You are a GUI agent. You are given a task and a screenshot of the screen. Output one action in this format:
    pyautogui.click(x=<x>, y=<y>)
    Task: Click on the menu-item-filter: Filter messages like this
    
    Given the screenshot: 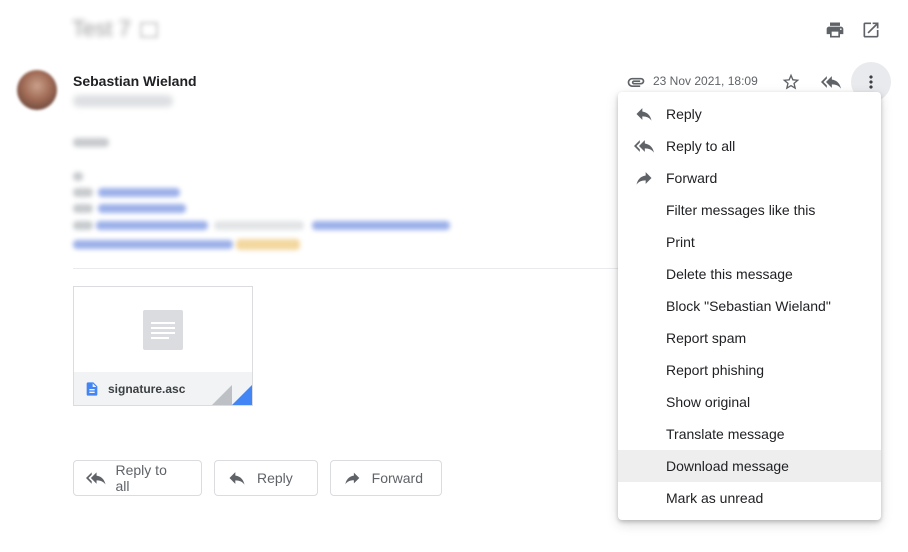 What is the action you would take?
    pyautogui.click(x=749, y=210)
    